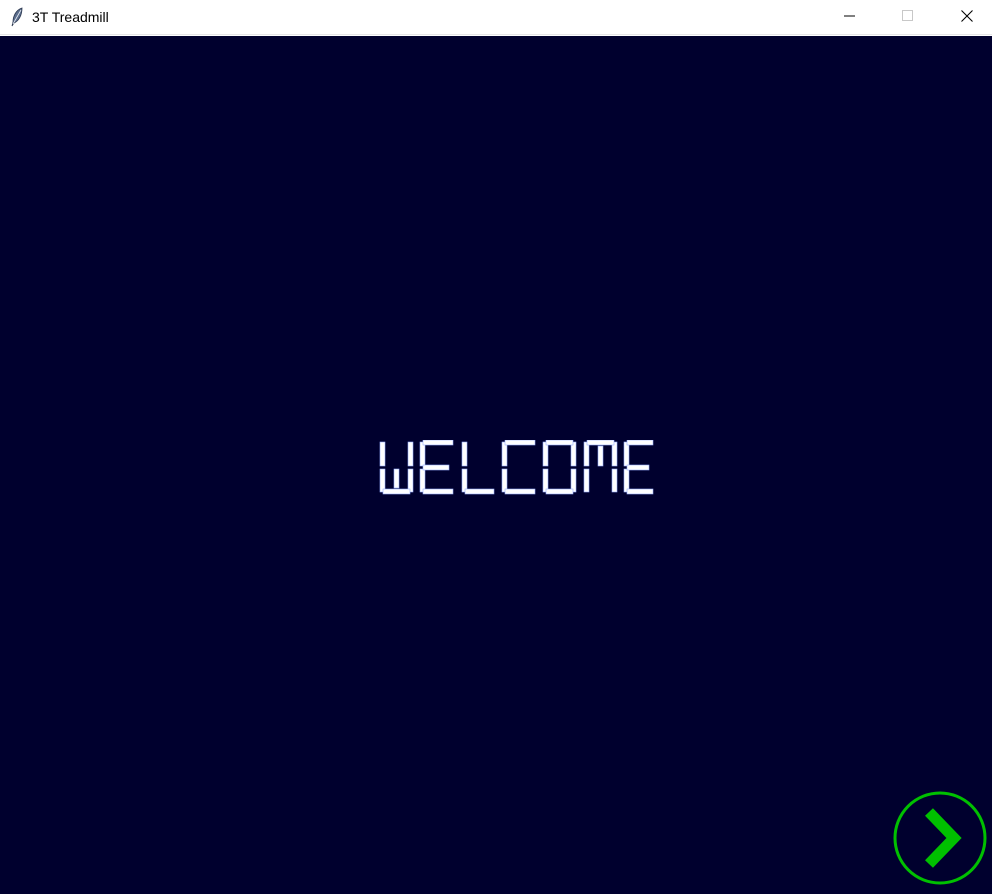 The width and height of the screenshot is (992, 894). What do you see at coordinates (17, 17) in the screenshot?
I see `feather-icon` at bounding box center [17, 17].